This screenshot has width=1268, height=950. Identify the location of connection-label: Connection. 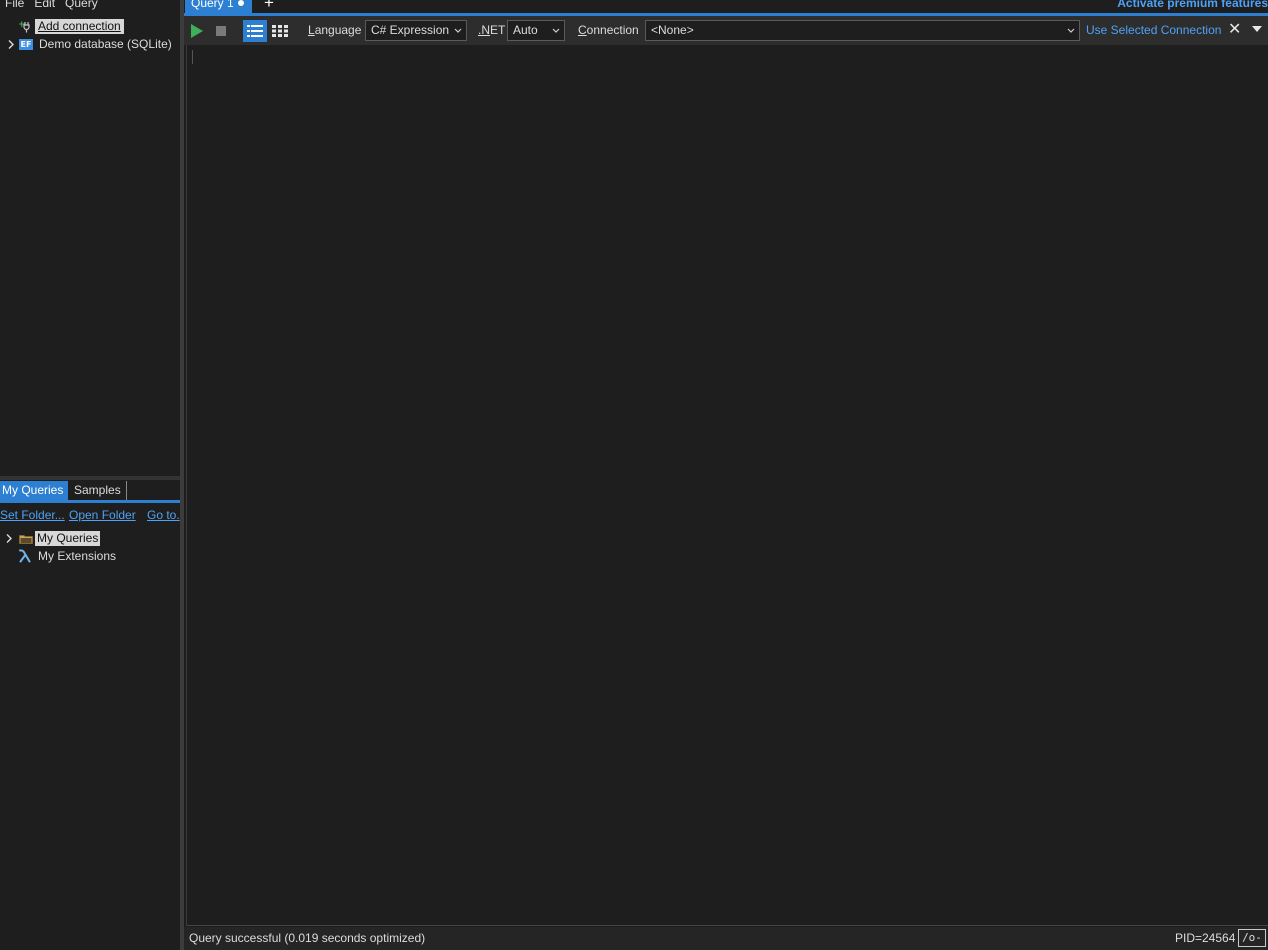
(608, 30).